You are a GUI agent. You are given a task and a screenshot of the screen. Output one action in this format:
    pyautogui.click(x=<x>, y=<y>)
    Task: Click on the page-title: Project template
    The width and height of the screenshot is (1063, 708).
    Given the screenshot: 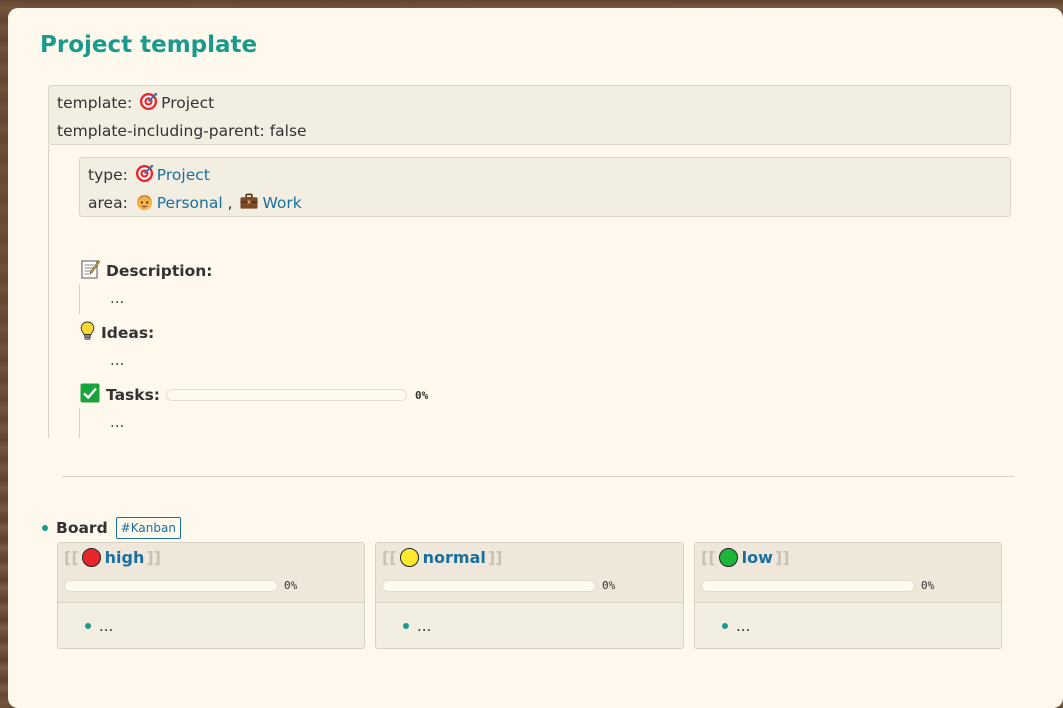 What is the action you would take?
    pyautogui.click(x=149, y=45)
    